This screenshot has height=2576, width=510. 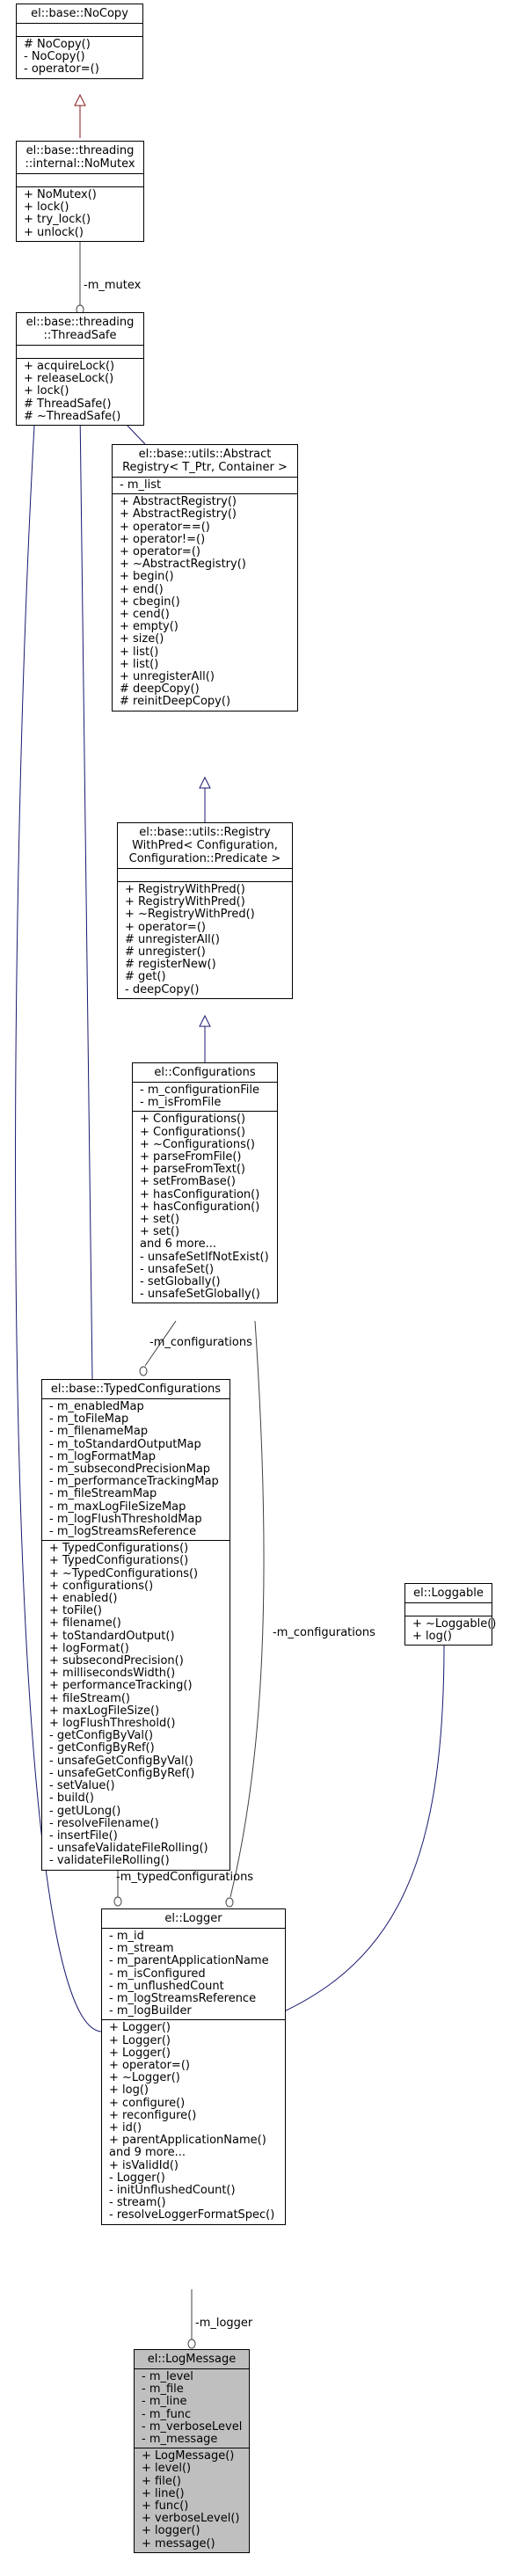 I want to click on class-operation: + releaseLock(), so click(x=69, y=379).